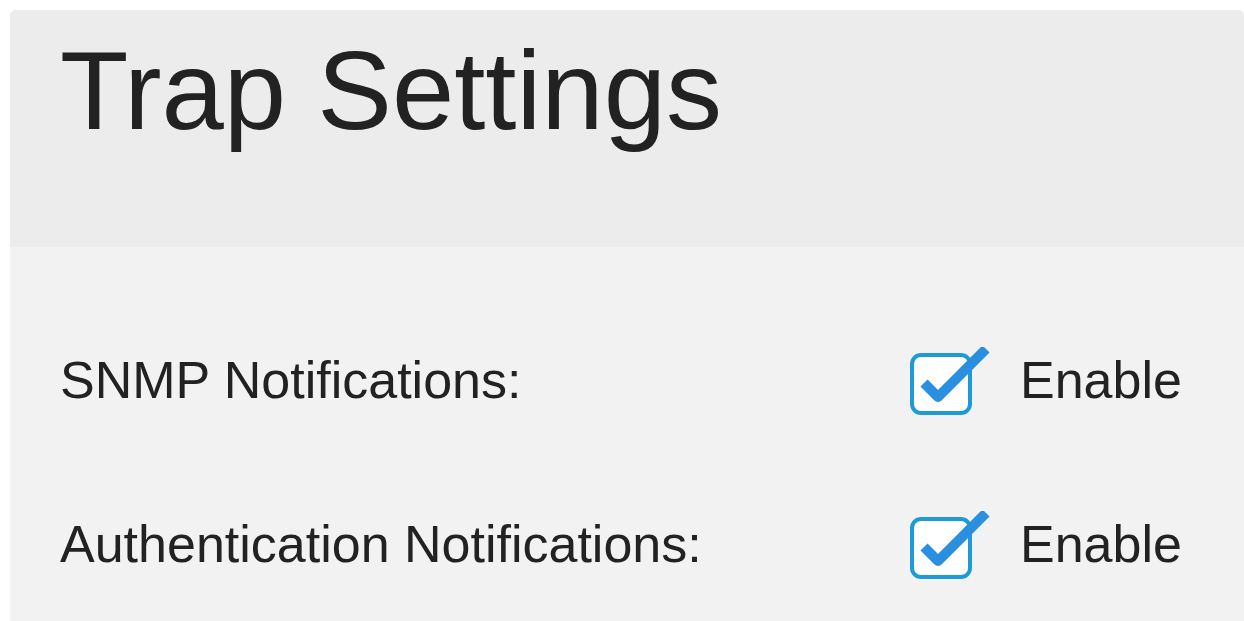  Describe the element at coordinates (381, 545) in the screenshot. I see `field-label: Authentication Notifications:` at that location.